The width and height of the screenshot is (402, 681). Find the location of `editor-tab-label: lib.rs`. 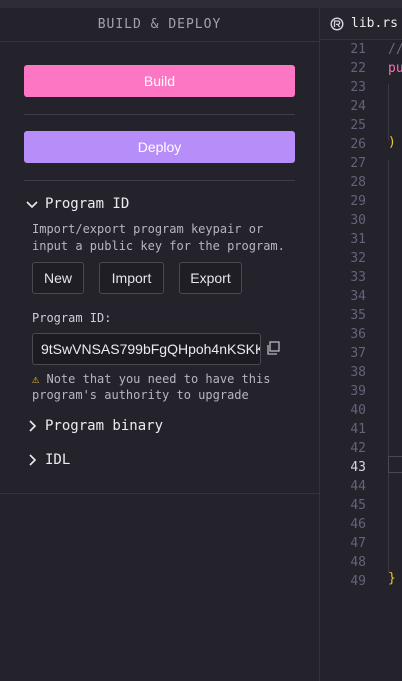

editor-tab-label: lib.rs is located at coordinates (374, 23).